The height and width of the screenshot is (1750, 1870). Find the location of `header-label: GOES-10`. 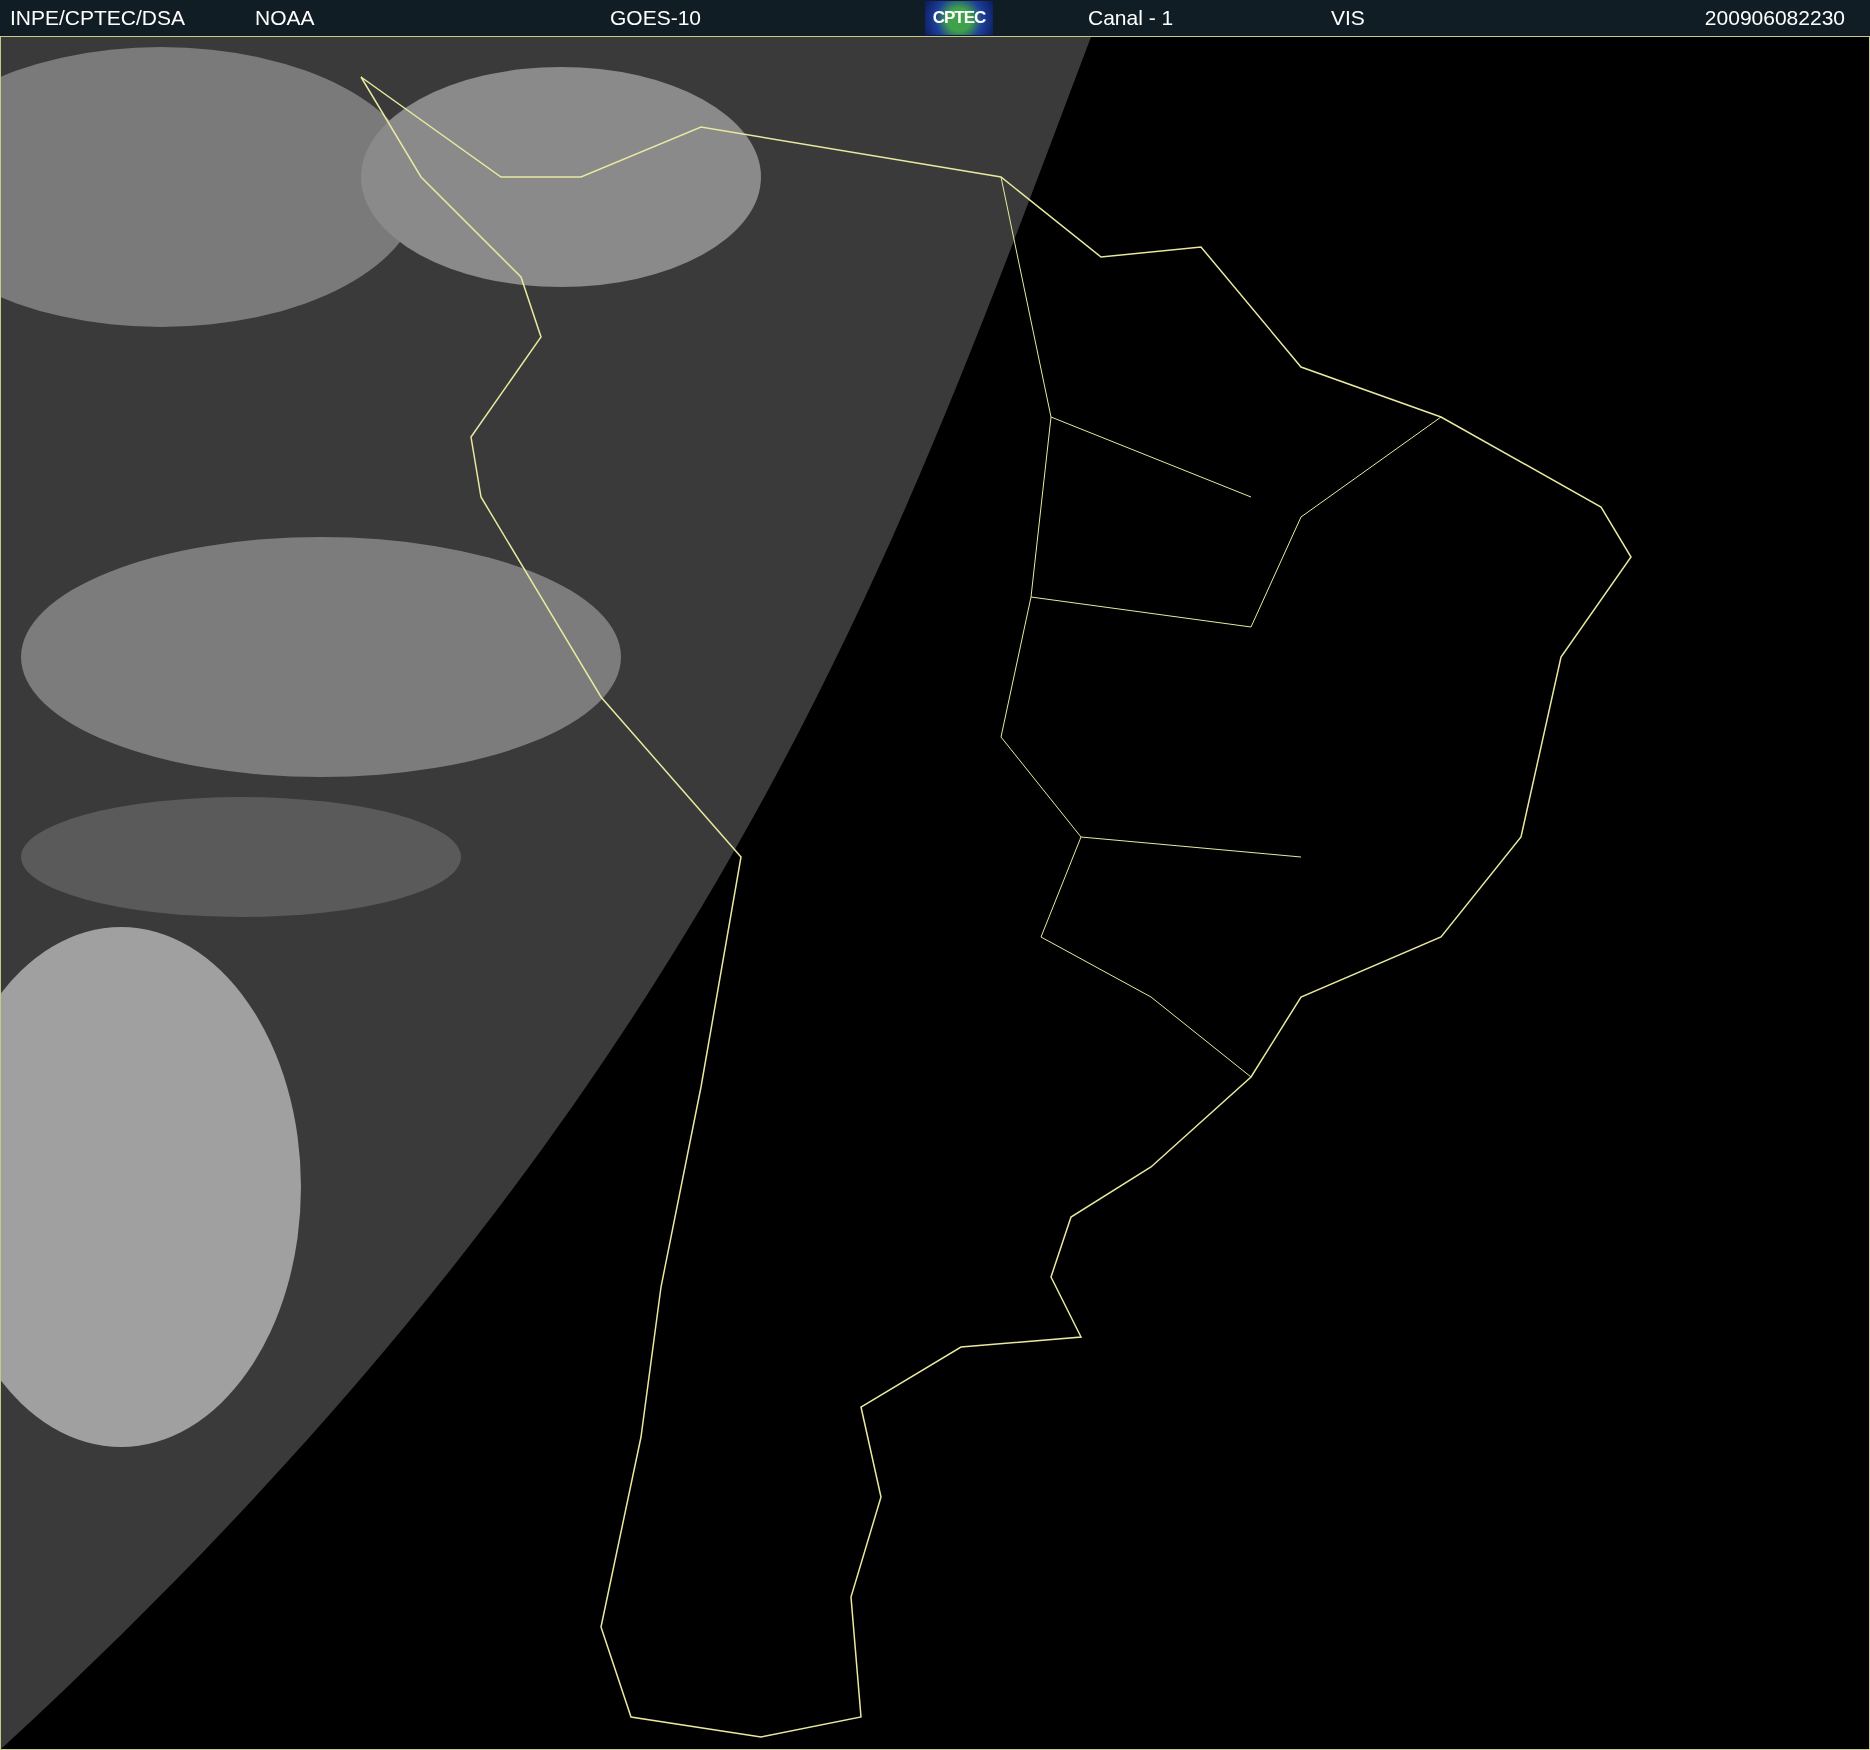

header-label: GOES-10 is located at coordinates (656, 18).